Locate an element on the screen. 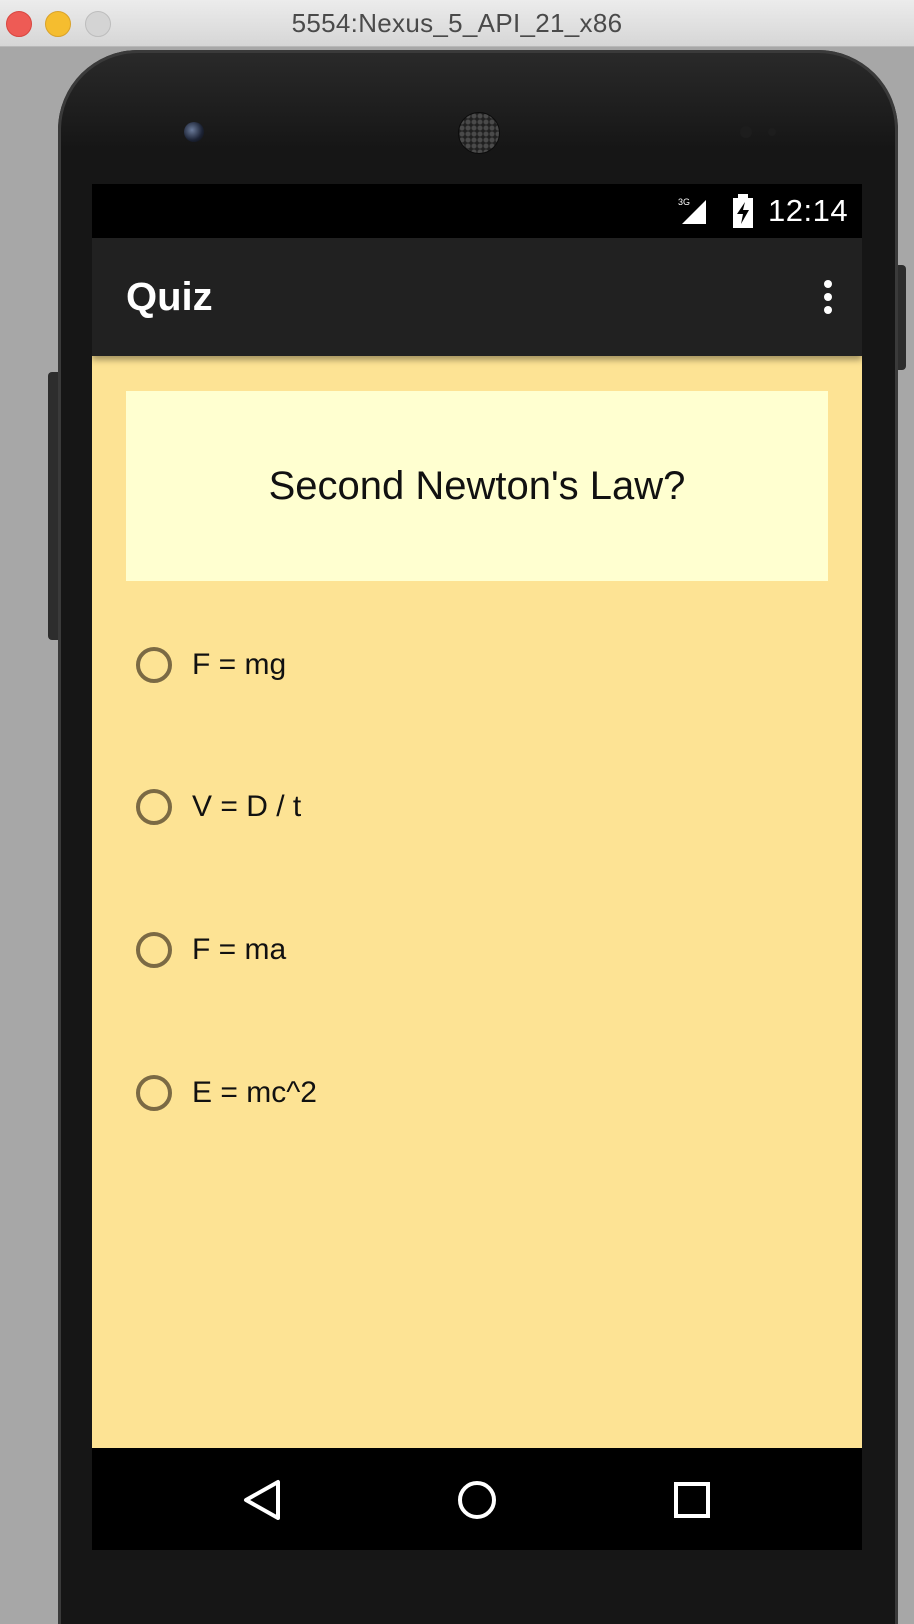  front-camera-icon is located at coordinates (194, 132).